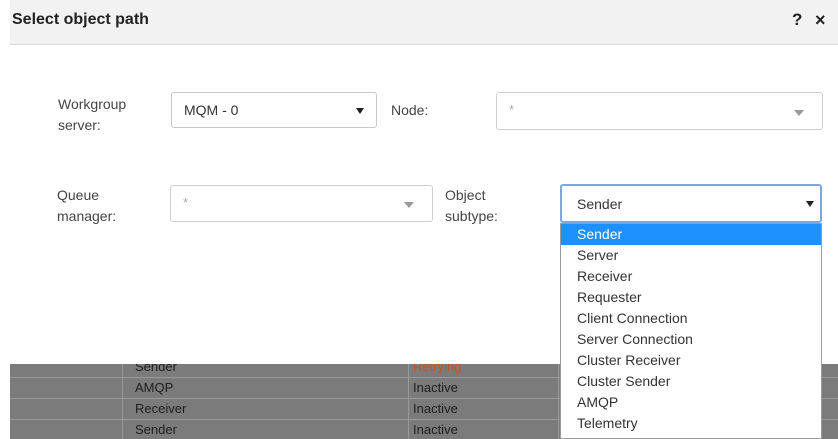 The height and width of the screenshot is (439, 838). Describe the element at coordinates (274, 110) in the screenshot. I see `workgroup-server-select: MQM - 0` at that location.